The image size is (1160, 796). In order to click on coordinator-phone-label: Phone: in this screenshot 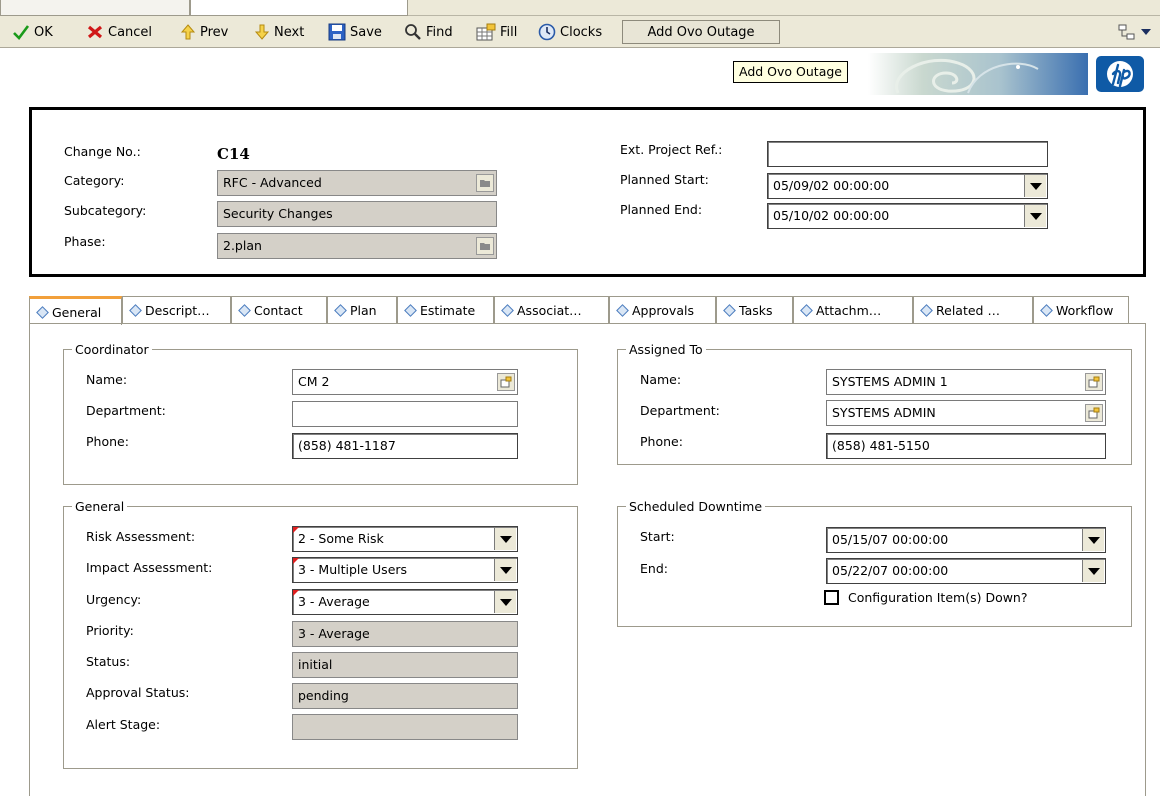, I will do `click(107, 441)`.